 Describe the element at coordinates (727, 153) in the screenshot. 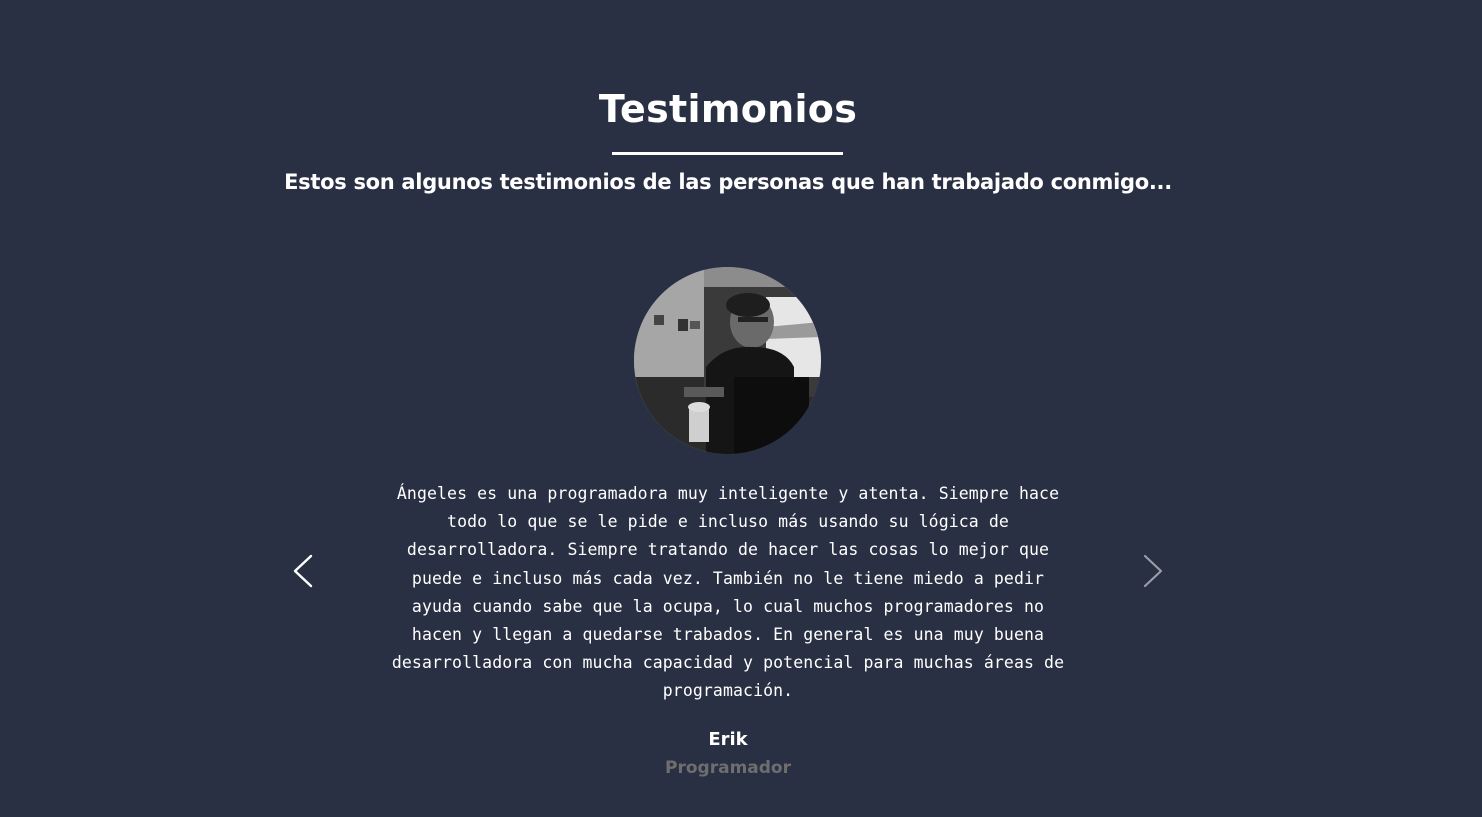

I see `title-underline` at that location.